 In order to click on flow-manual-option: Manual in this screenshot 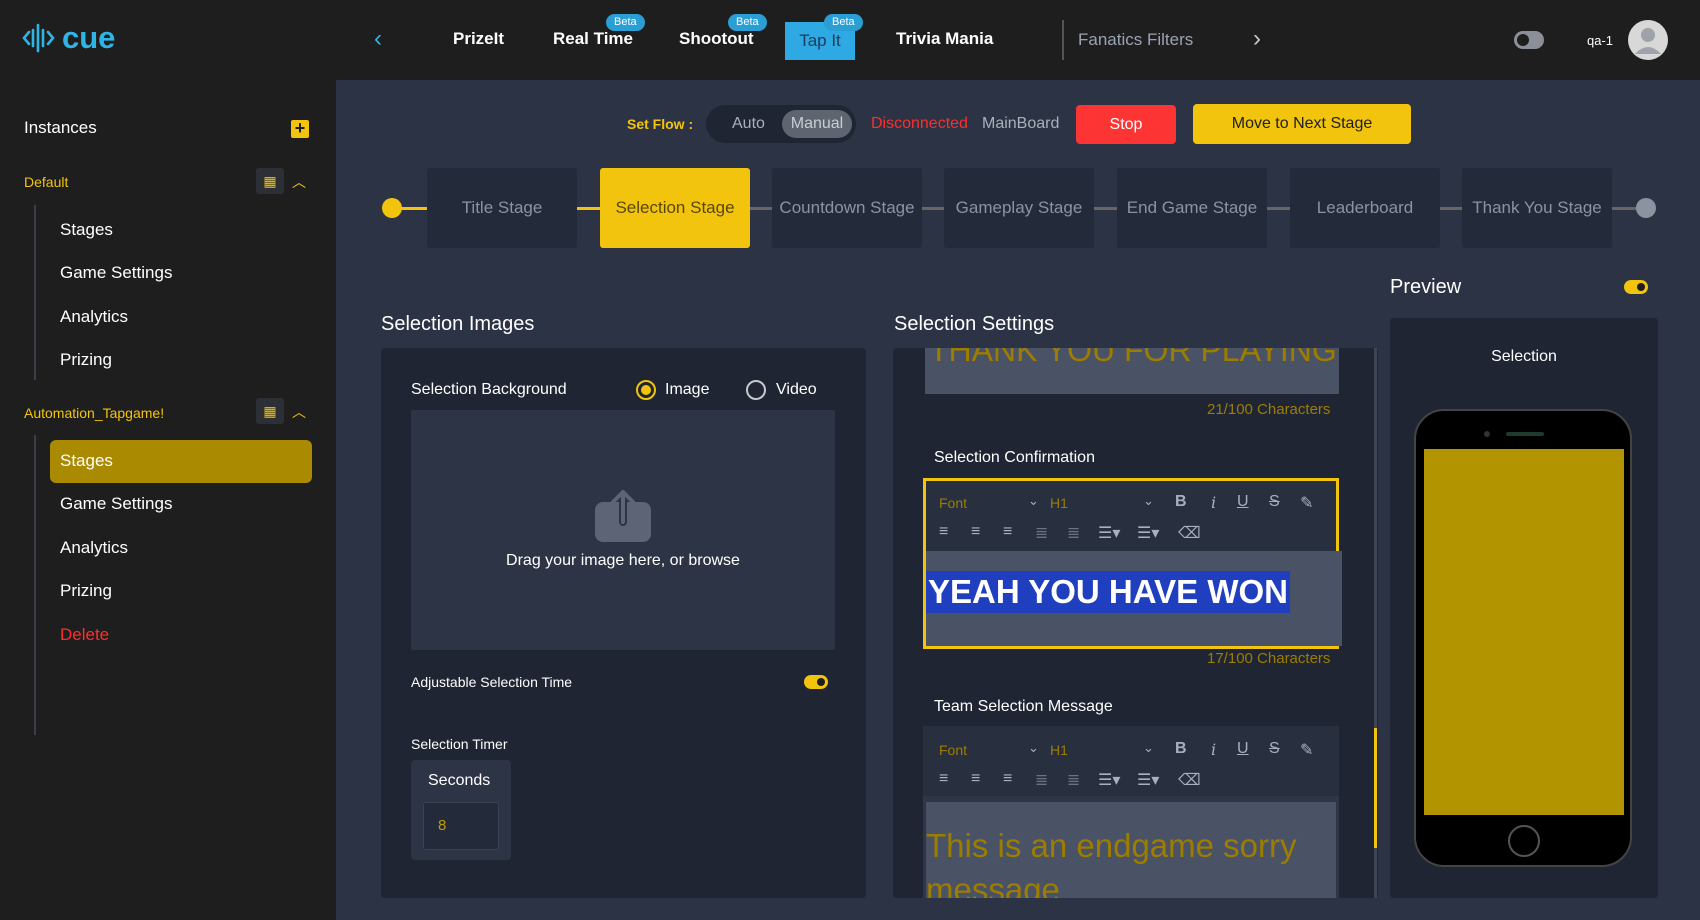, I will do `click(817, 124)`.